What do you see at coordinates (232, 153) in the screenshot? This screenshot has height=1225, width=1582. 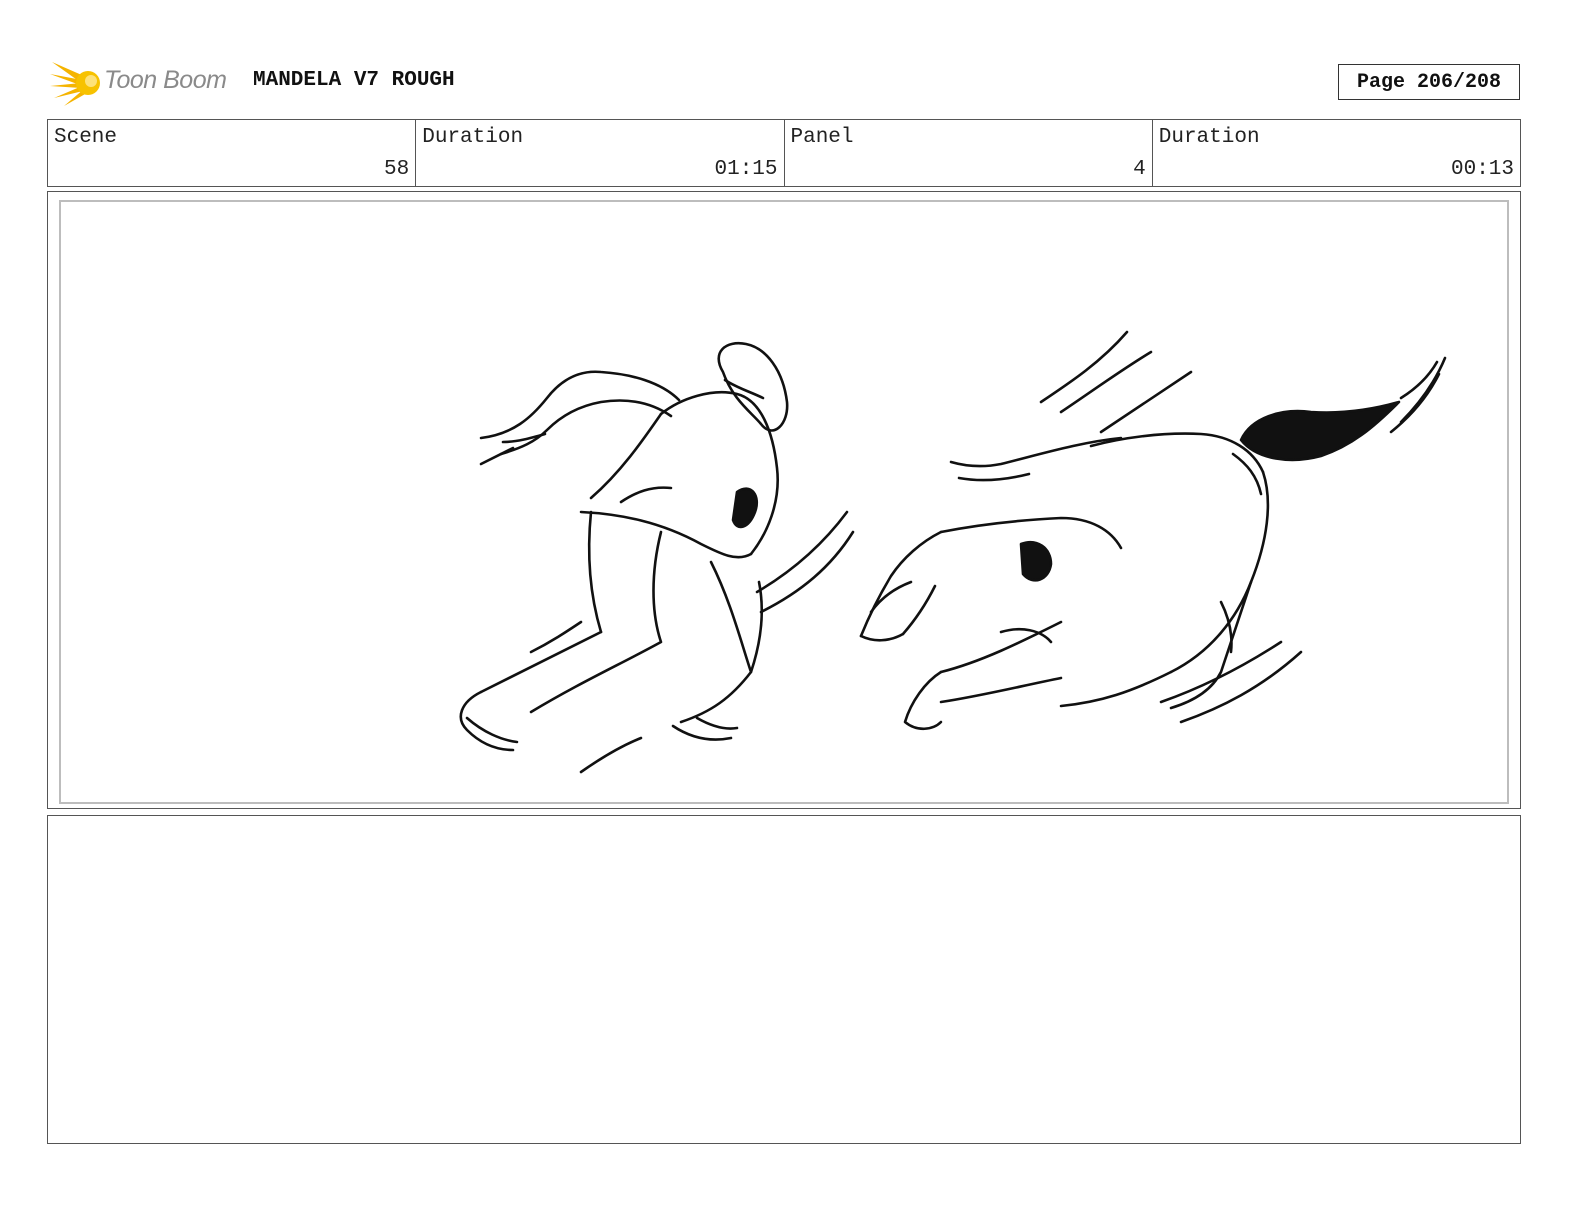 I see `scene-cell: Scene 58` at bounding box center [232, 153].